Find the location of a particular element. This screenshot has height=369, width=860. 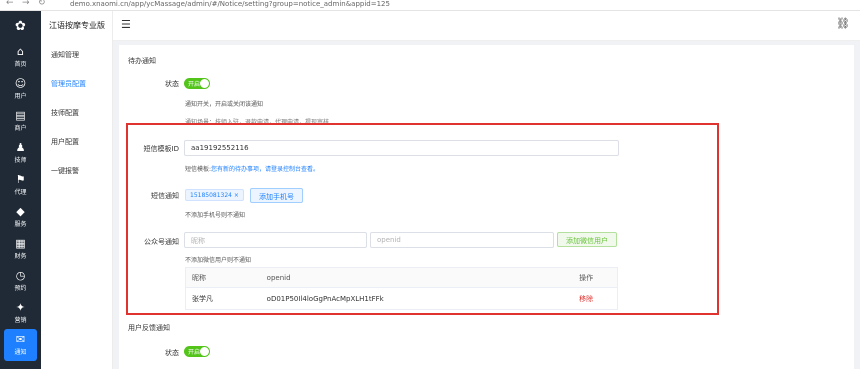

submenu-item-3: 用户配置 is located at coordinates (76, 142).